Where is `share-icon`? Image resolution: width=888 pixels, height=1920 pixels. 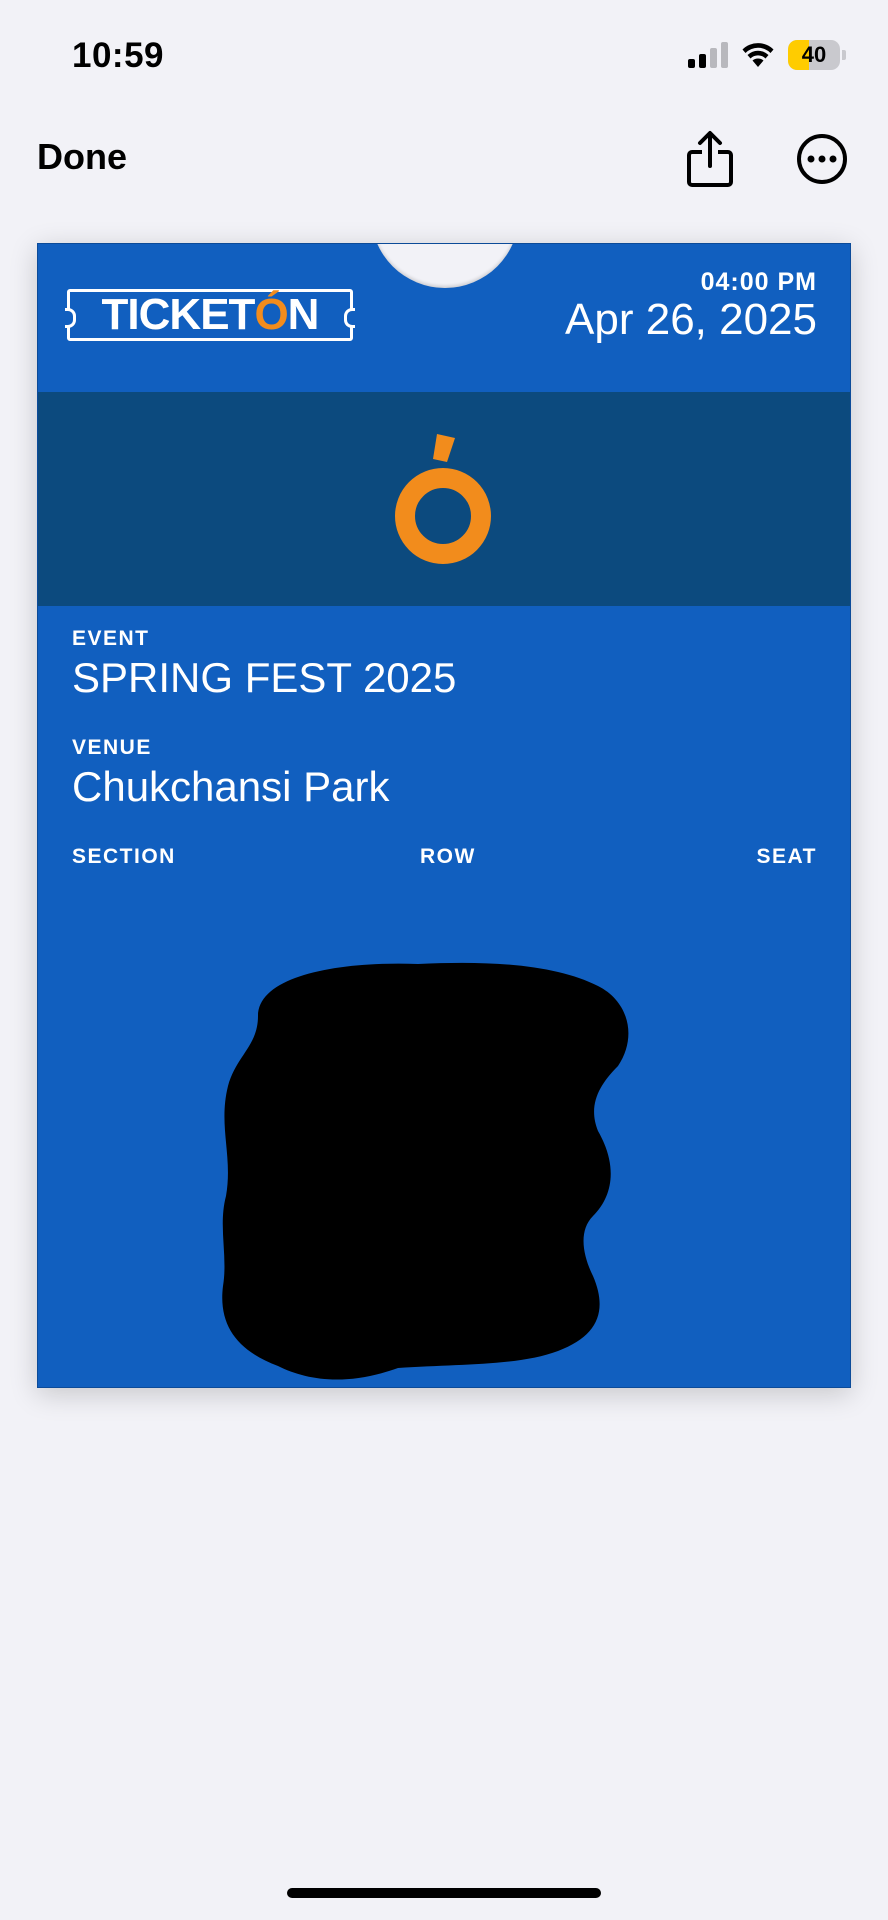 share-icon is located at coordinates (710, 159).